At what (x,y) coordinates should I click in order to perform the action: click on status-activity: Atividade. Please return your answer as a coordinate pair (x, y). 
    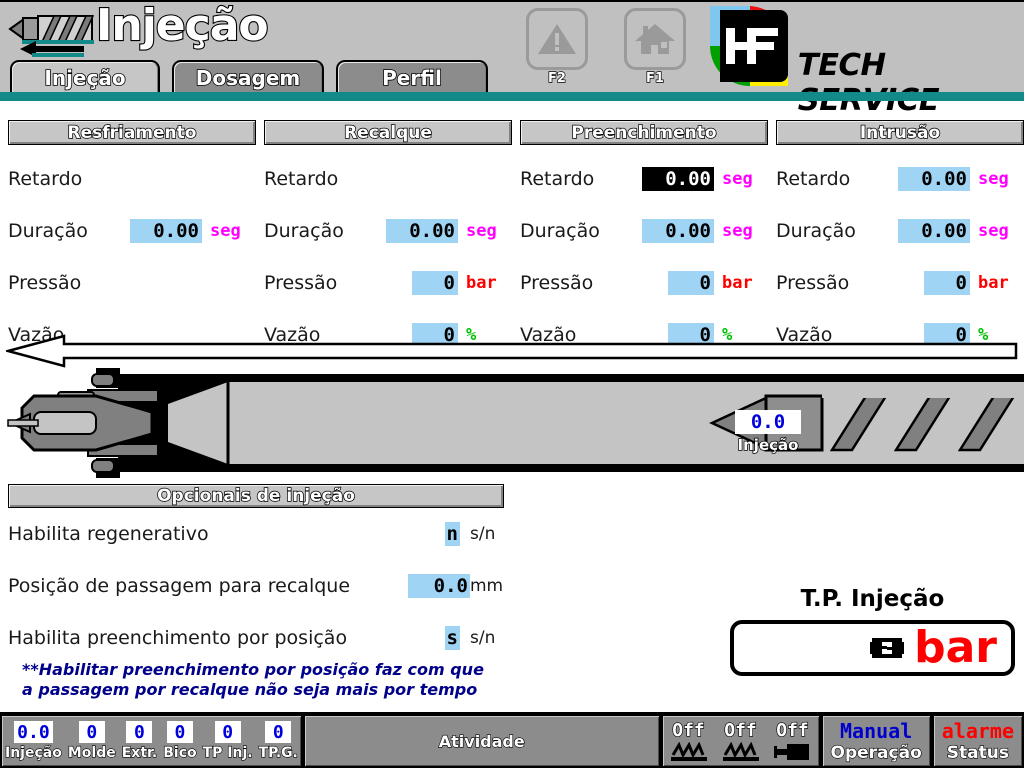
    Looking at the image, I should click on (481, 741).